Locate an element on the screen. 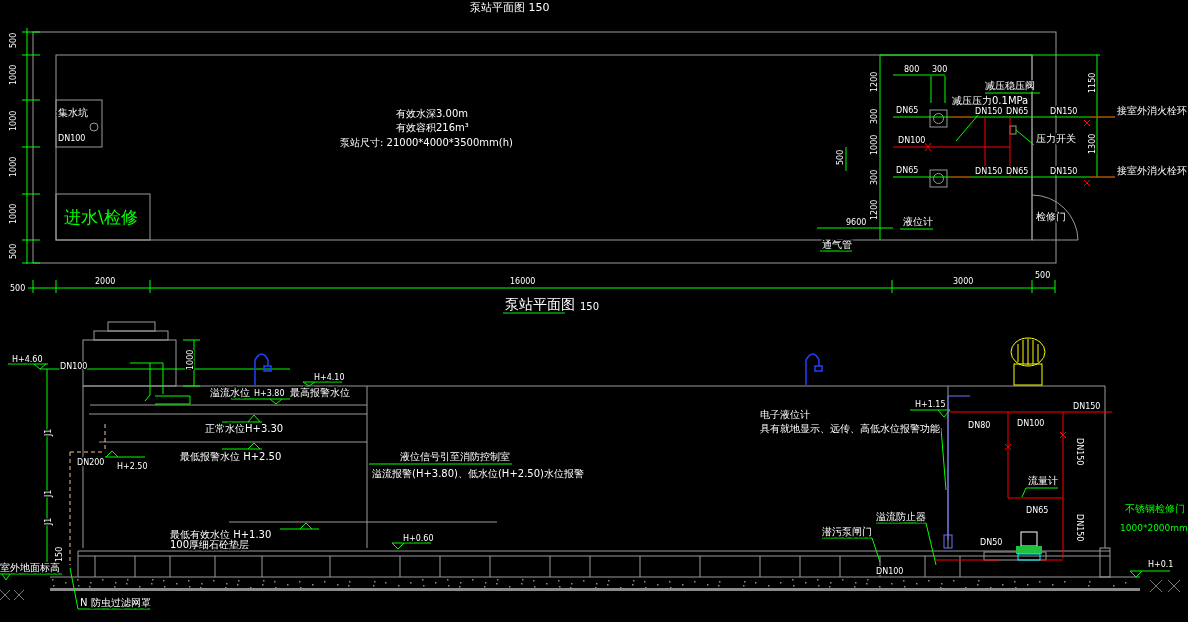  dimension-label: 1150 is located at coordinates (1092, 82).